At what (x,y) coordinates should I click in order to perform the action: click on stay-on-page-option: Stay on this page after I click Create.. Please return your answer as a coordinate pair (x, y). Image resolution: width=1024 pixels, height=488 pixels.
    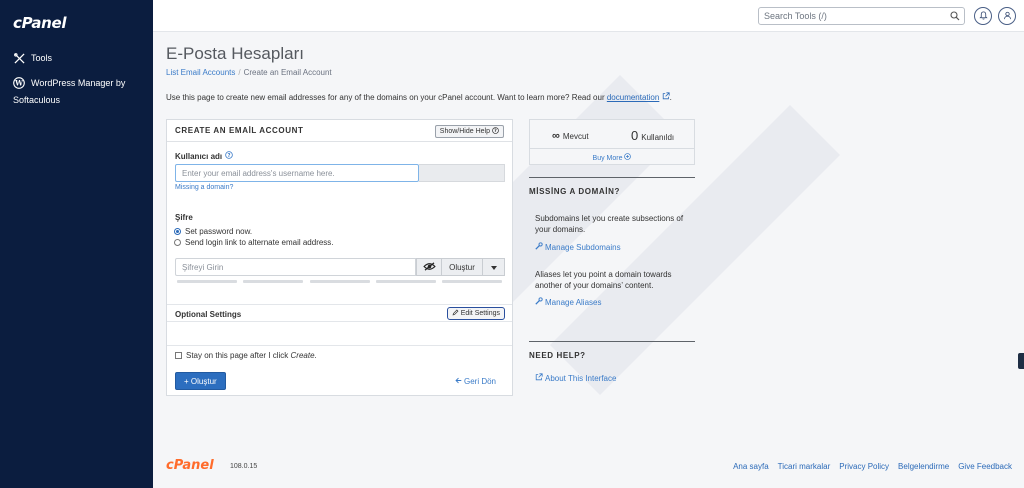
    Looking at the image, I should click on (246, 355).